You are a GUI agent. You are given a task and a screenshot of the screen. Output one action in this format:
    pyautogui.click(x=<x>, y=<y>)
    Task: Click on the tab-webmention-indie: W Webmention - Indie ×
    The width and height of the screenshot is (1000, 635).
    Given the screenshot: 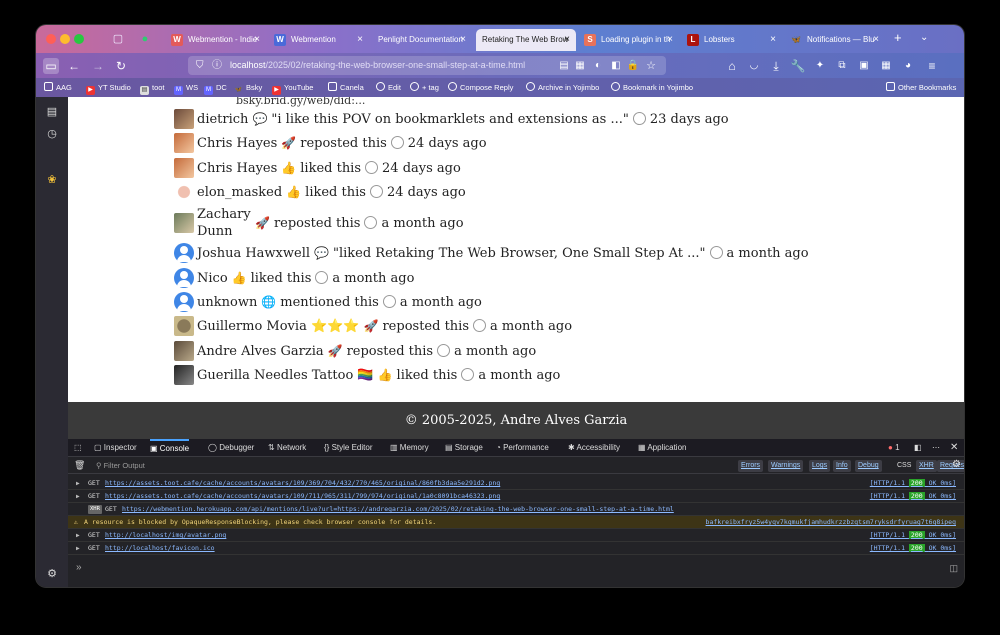 What is the action you would take?
    pyautogui.click(x=216, y=40)
    